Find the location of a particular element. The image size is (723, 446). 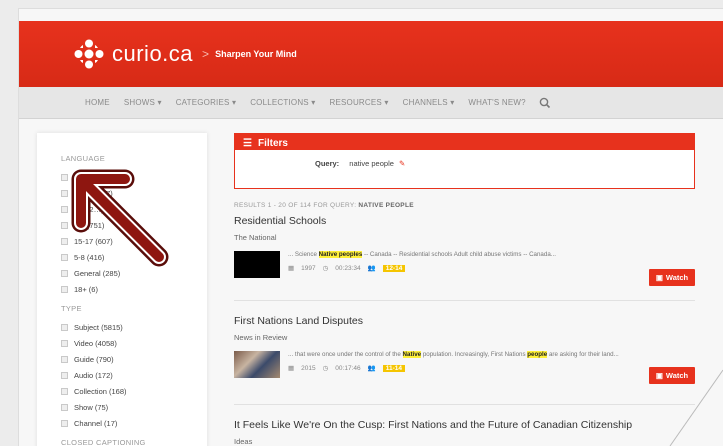

result-divider is located at coordinates (464, 300).